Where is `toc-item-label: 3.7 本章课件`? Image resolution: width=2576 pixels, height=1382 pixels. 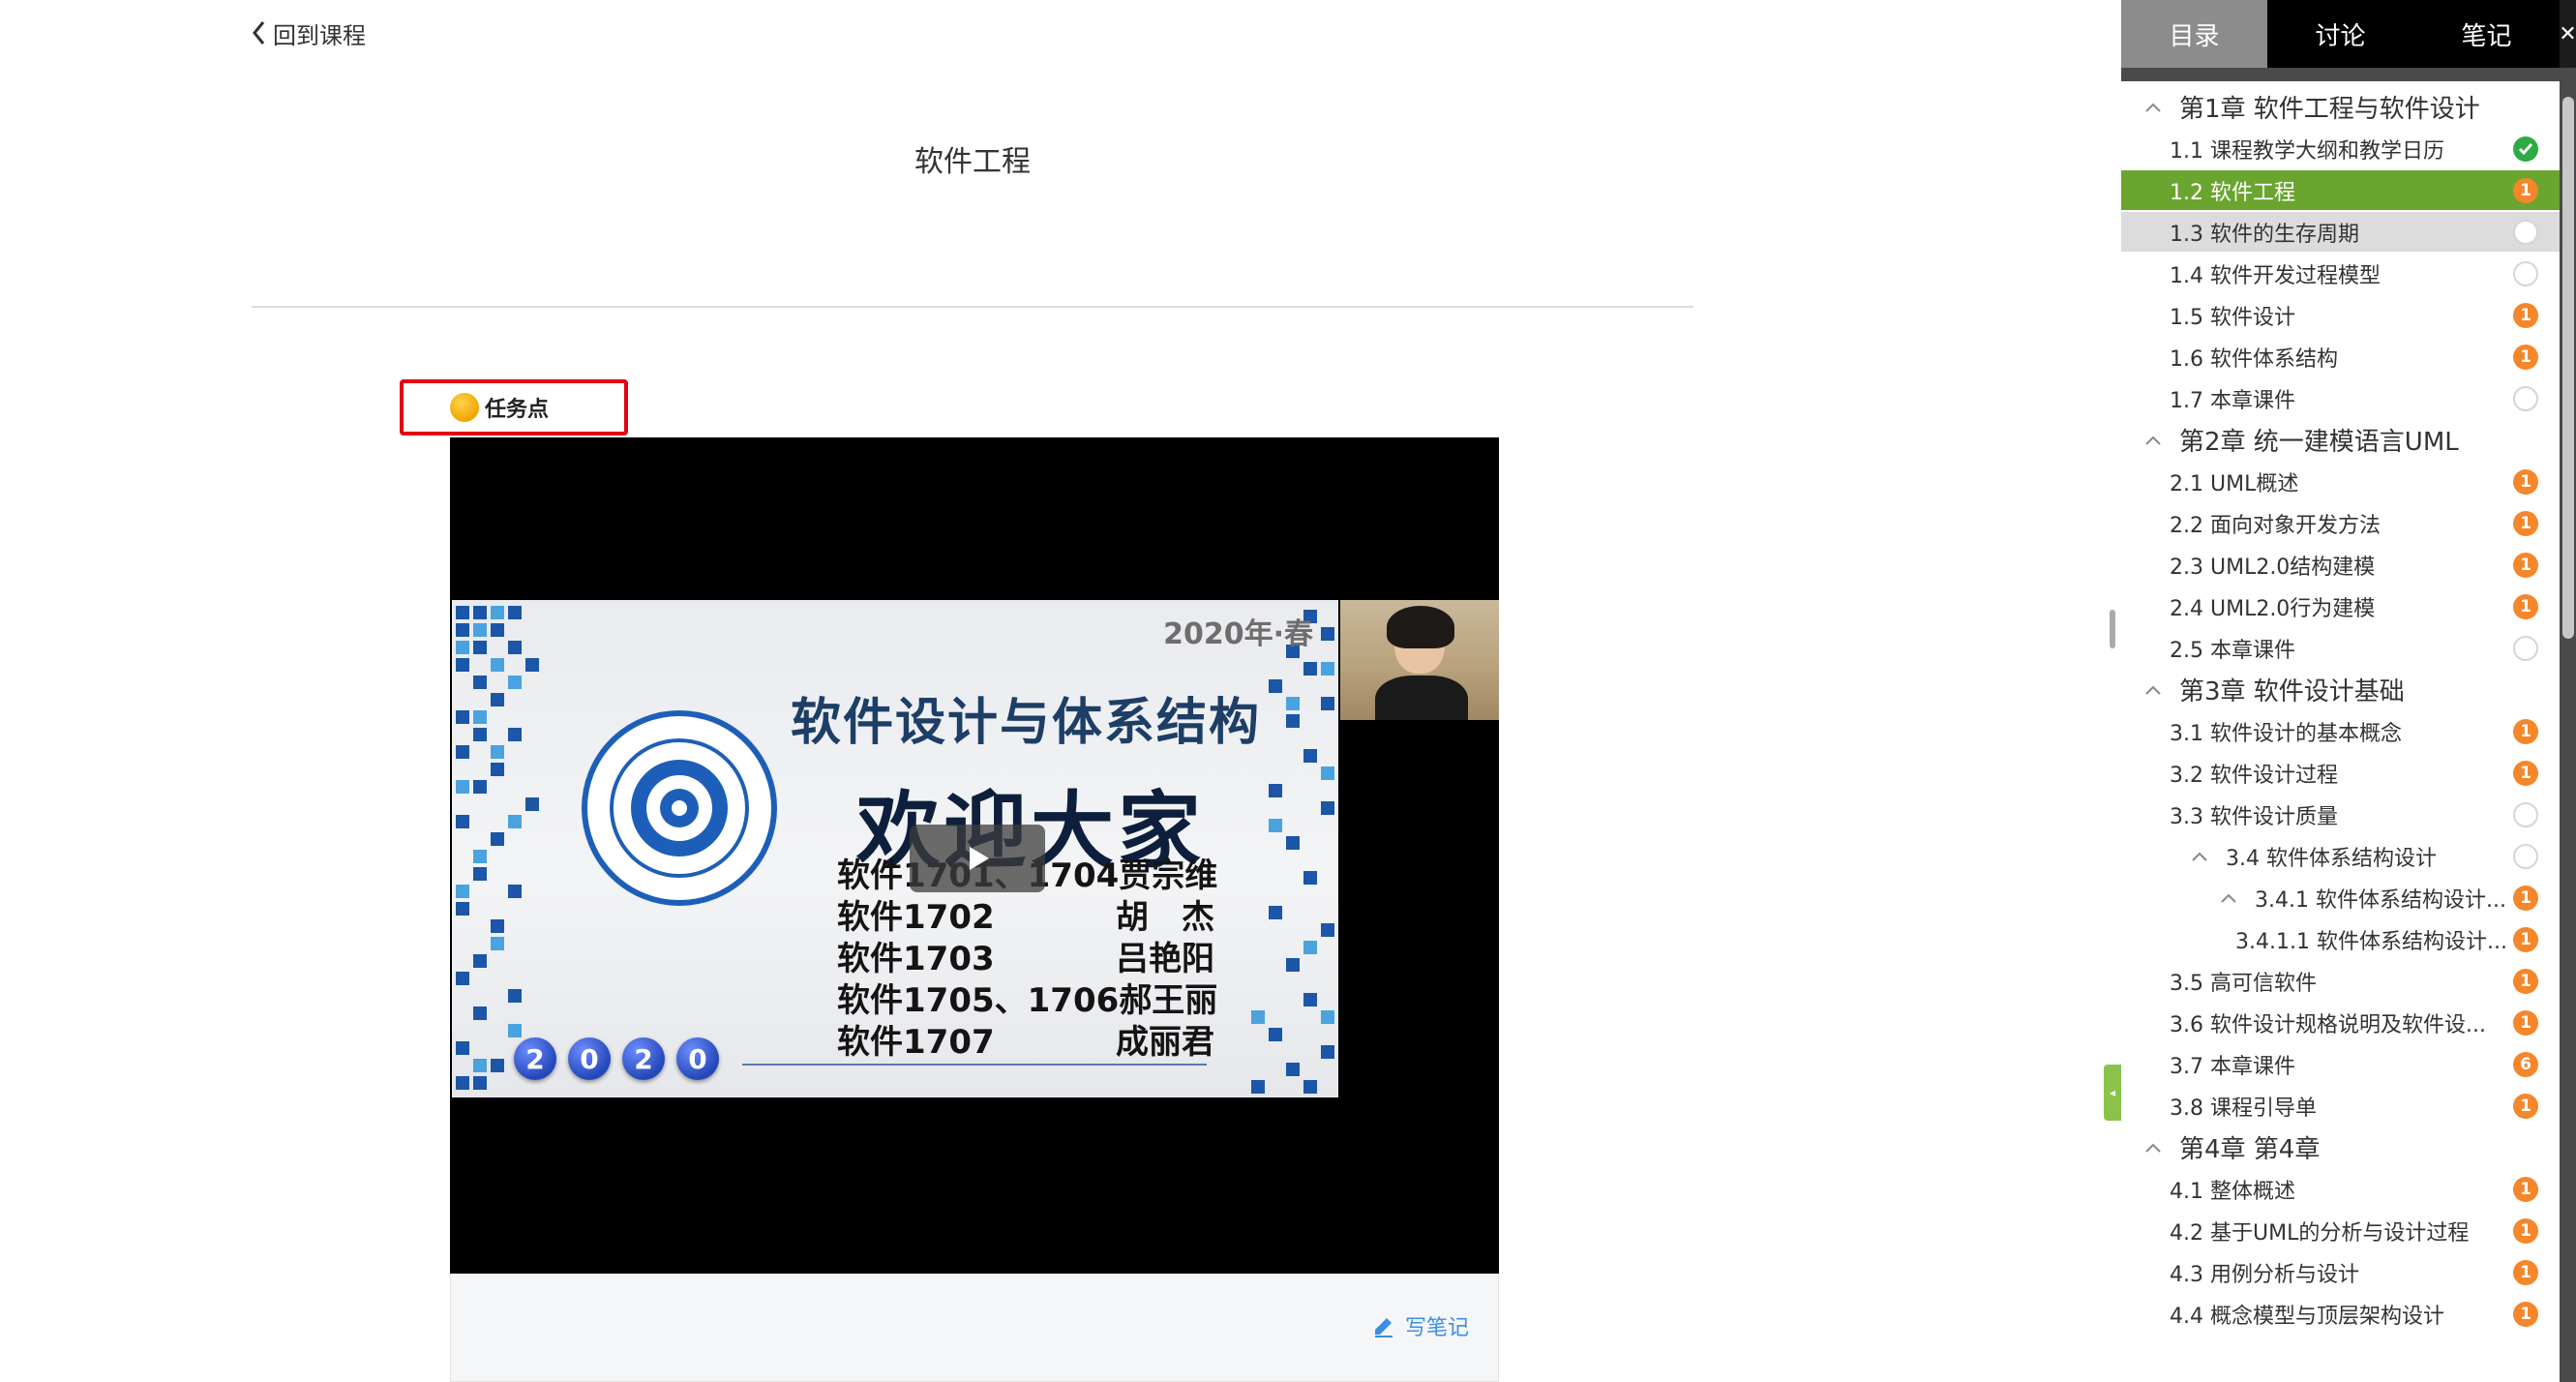
toc-item-label: 3.7 本章课件 is located at coordinates (2232, 1066).